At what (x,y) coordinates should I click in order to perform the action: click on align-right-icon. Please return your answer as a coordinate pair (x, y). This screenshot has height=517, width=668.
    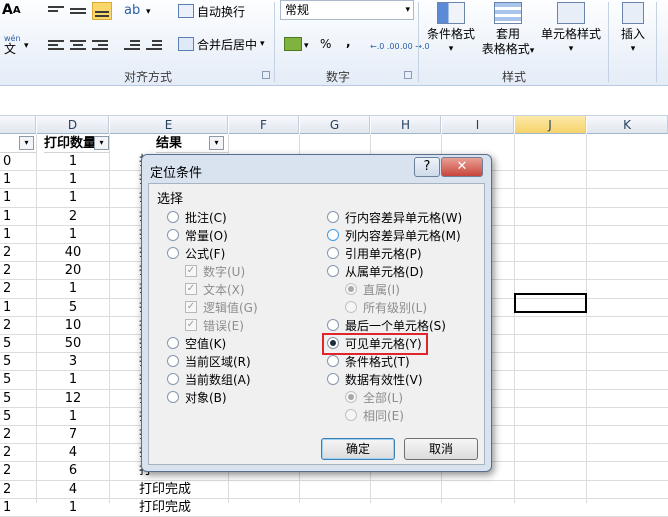
    Looking at the image, I should click on (100, 44).